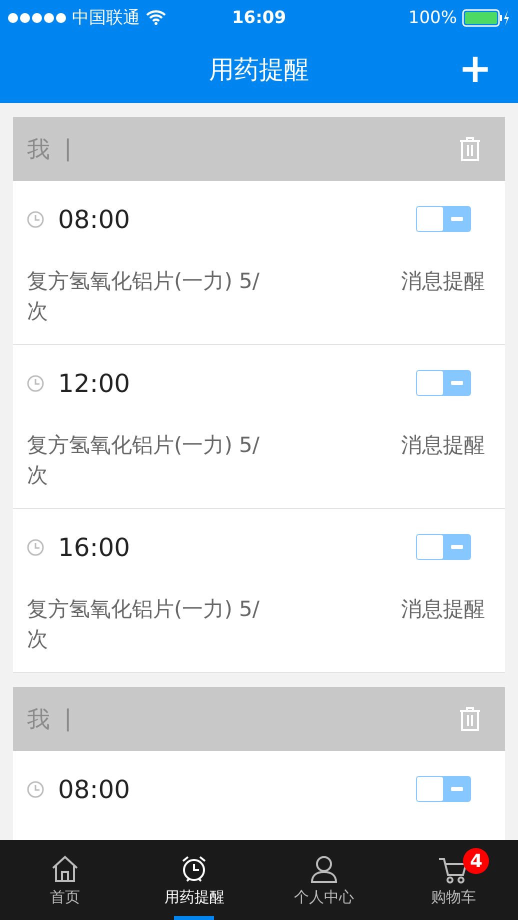 This screenshot has width=518, height=920. What do you see at coordinates (476, 861) in the screenshot?
I see `cart-count-badge: 4` at bounding box center [476, 861].